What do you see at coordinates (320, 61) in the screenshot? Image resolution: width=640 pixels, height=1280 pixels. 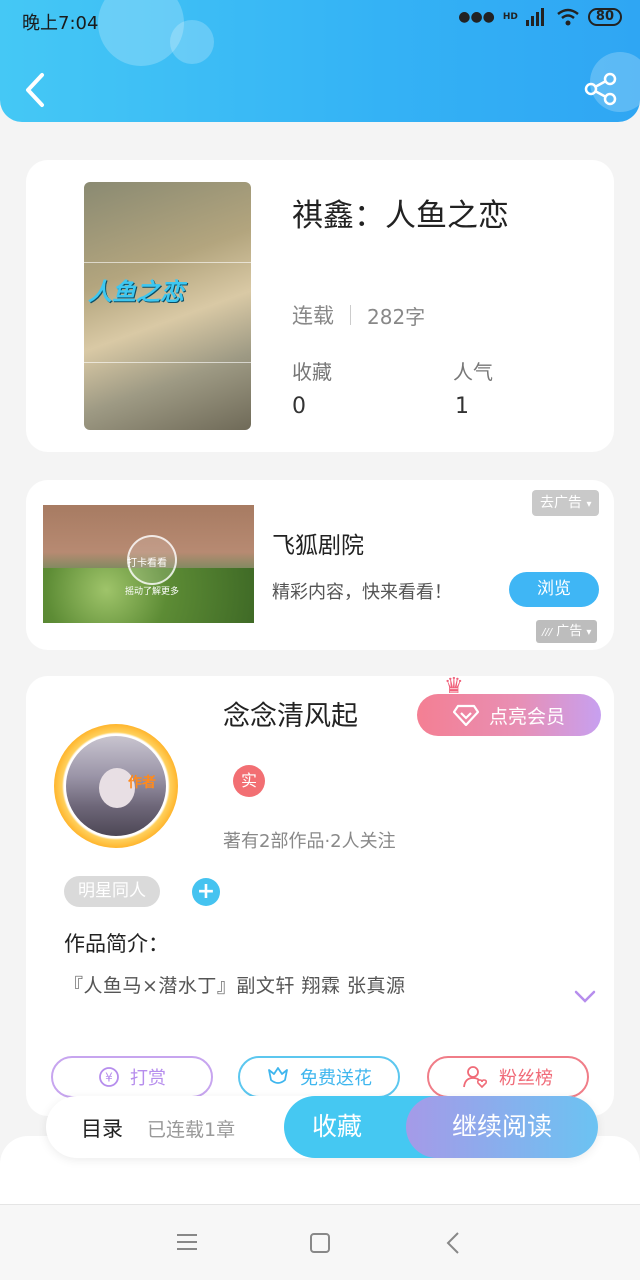 I see `header: 晚上7:04 ●●● HD 80` at bounding box center [320, 61].